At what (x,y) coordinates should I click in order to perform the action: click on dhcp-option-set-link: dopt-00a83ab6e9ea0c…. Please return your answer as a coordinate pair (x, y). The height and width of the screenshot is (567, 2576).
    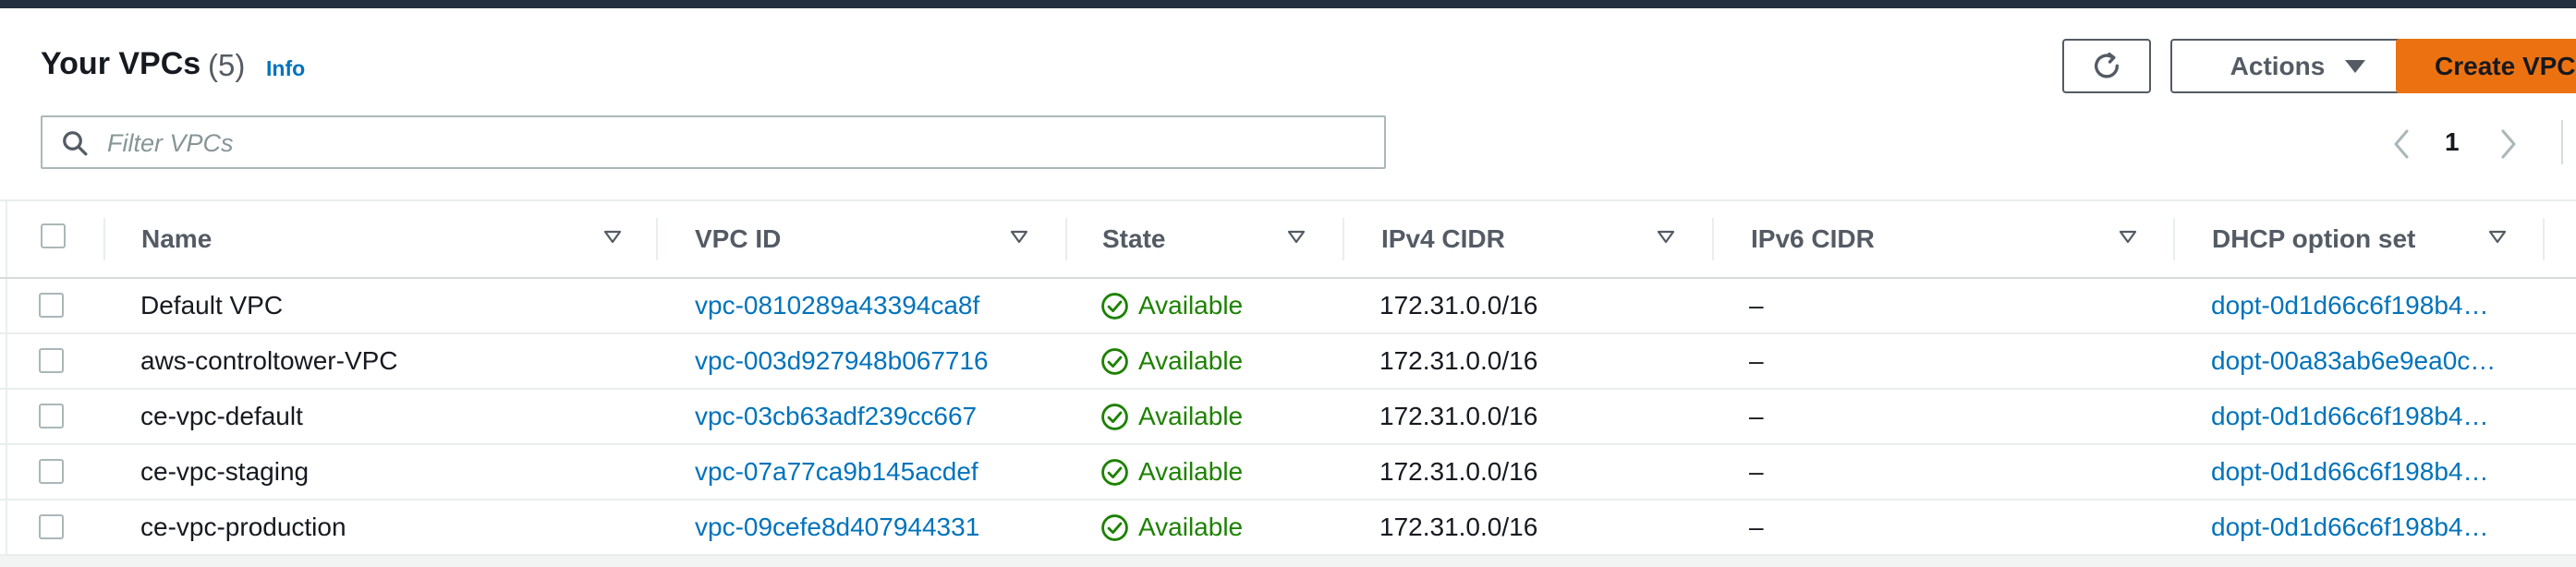
    Looking at the image, I should click on (2393, 361).